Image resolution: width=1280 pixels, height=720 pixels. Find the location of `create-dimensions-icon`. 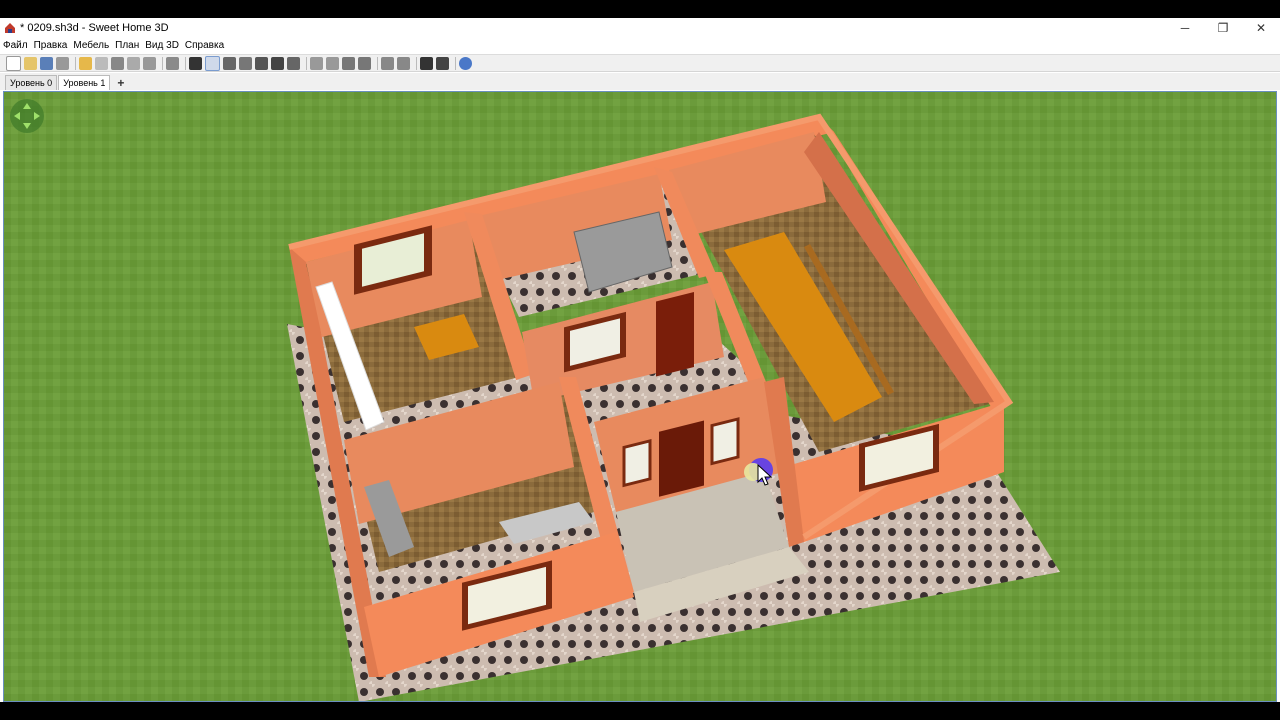

create-dimensions-icon is located at coordinates (277, 63).